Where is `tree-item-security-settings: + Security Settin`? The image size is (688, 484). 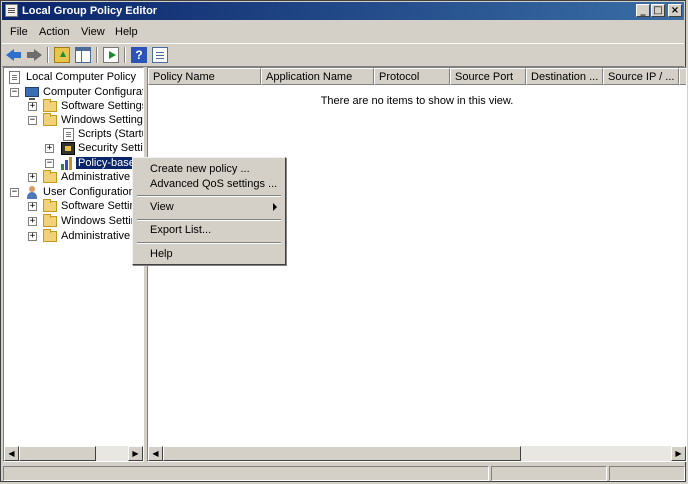 tree-item-security-settings: + Security Settin is located at coordinates (75, 148).